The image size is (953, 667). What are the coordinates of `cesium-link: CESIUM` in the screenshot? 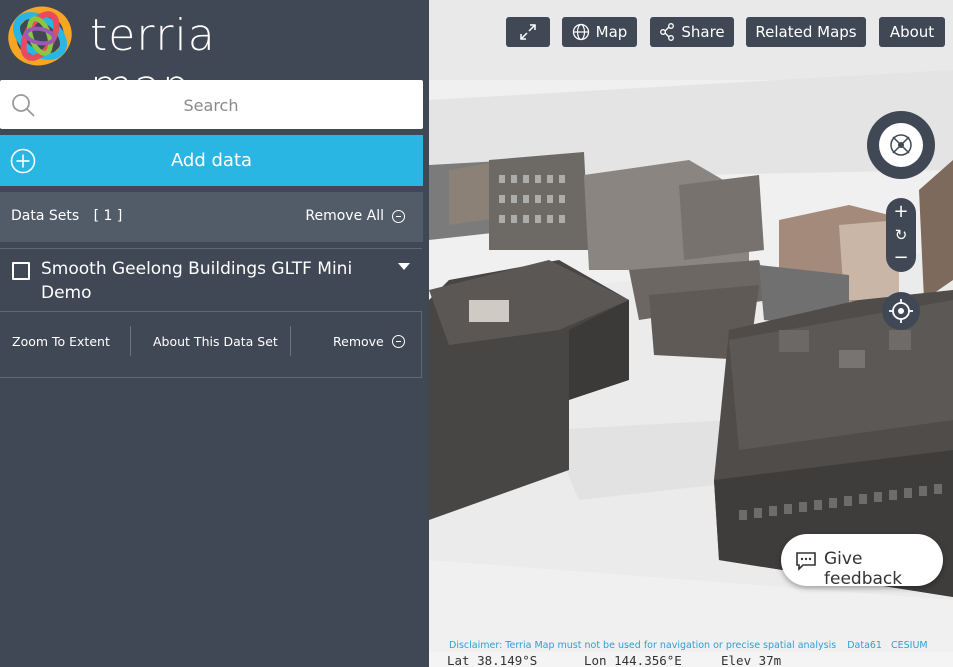 It's located at (909, 645).